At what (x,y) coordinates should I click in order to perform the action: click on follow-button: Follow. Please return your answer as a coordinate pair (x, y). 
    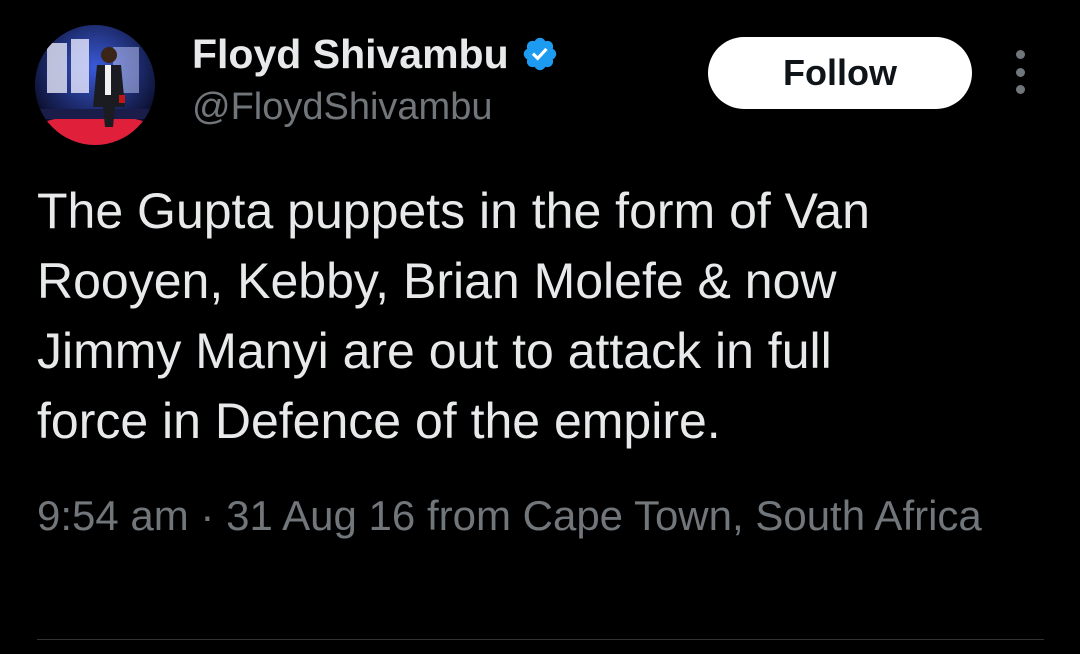
    Looking at the image, I should click on (840, 73).